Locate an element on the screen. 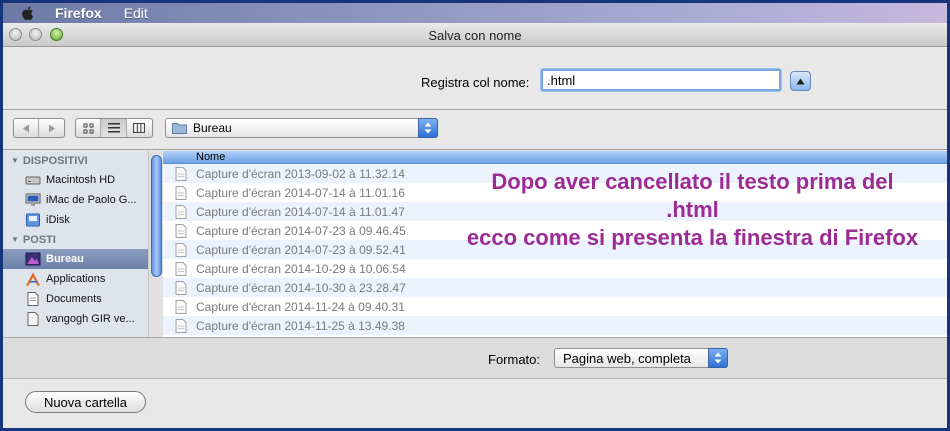 This screenshot has width=950, height=431. icon-grid-icon is located at coordinates (88, 128).